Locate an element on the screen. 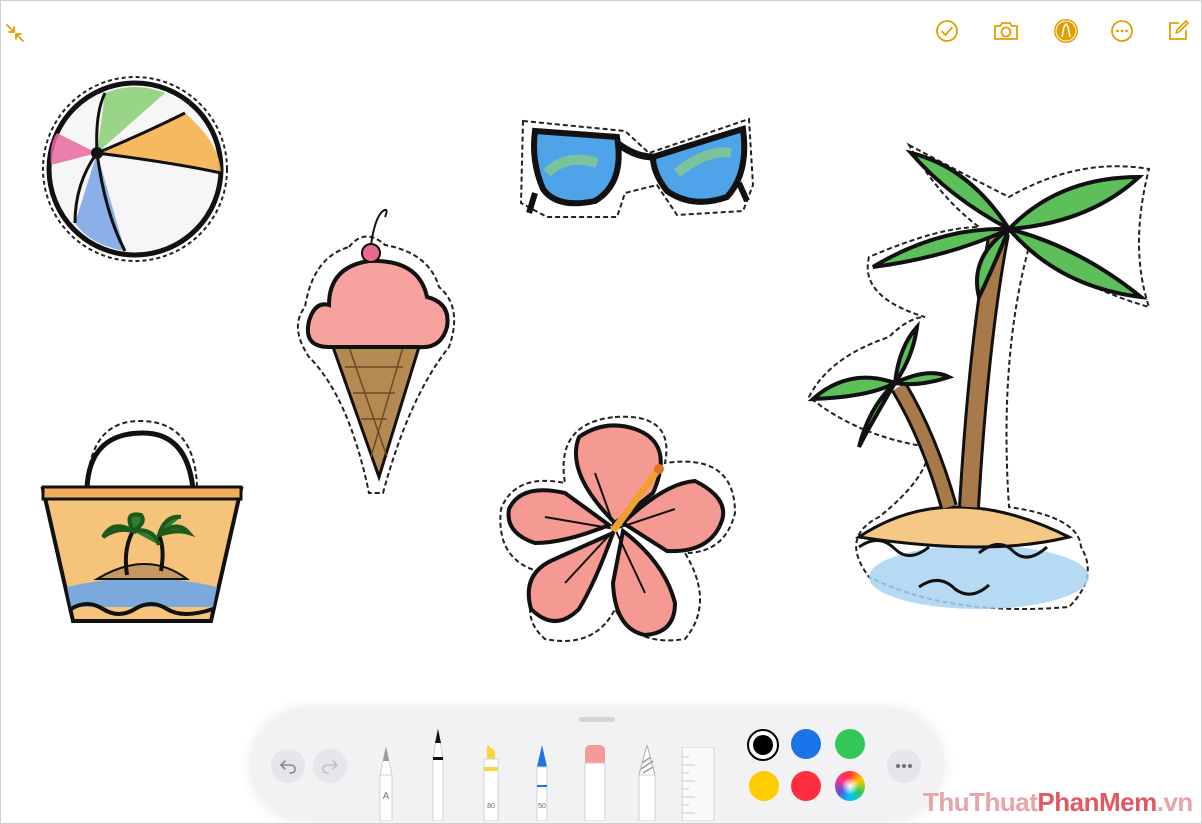 The image size is (1202, 824). color-swatch-red is located at coordinates (806, 786).